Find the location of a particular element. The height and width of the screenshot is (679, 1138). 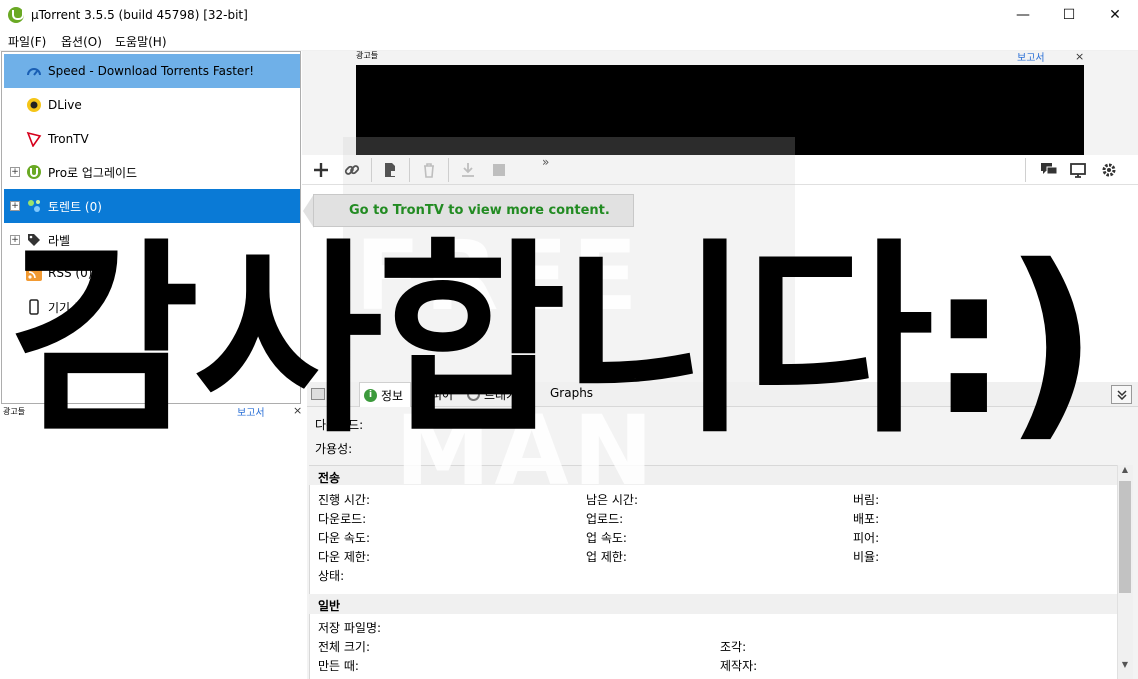

sidebar-item-label: Speed - Download Torrents Faster! is located at coordinates (151, 71).